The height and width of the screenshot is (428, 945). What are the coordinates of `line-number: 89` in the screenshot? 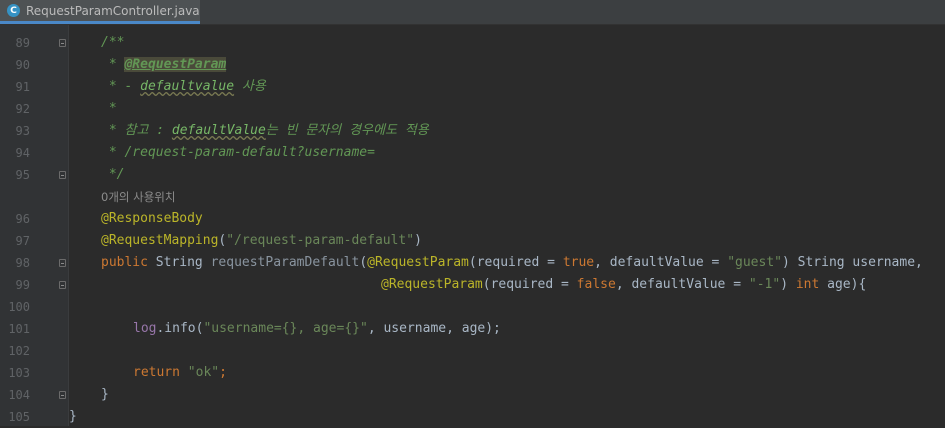 It's located at (22, 43).